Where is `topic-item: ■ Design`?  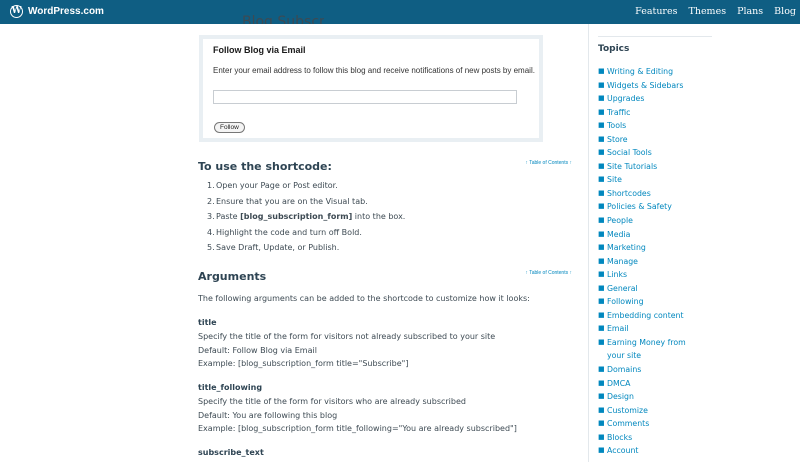
topic-item: ■ Design is located at coordinates (652, 397).